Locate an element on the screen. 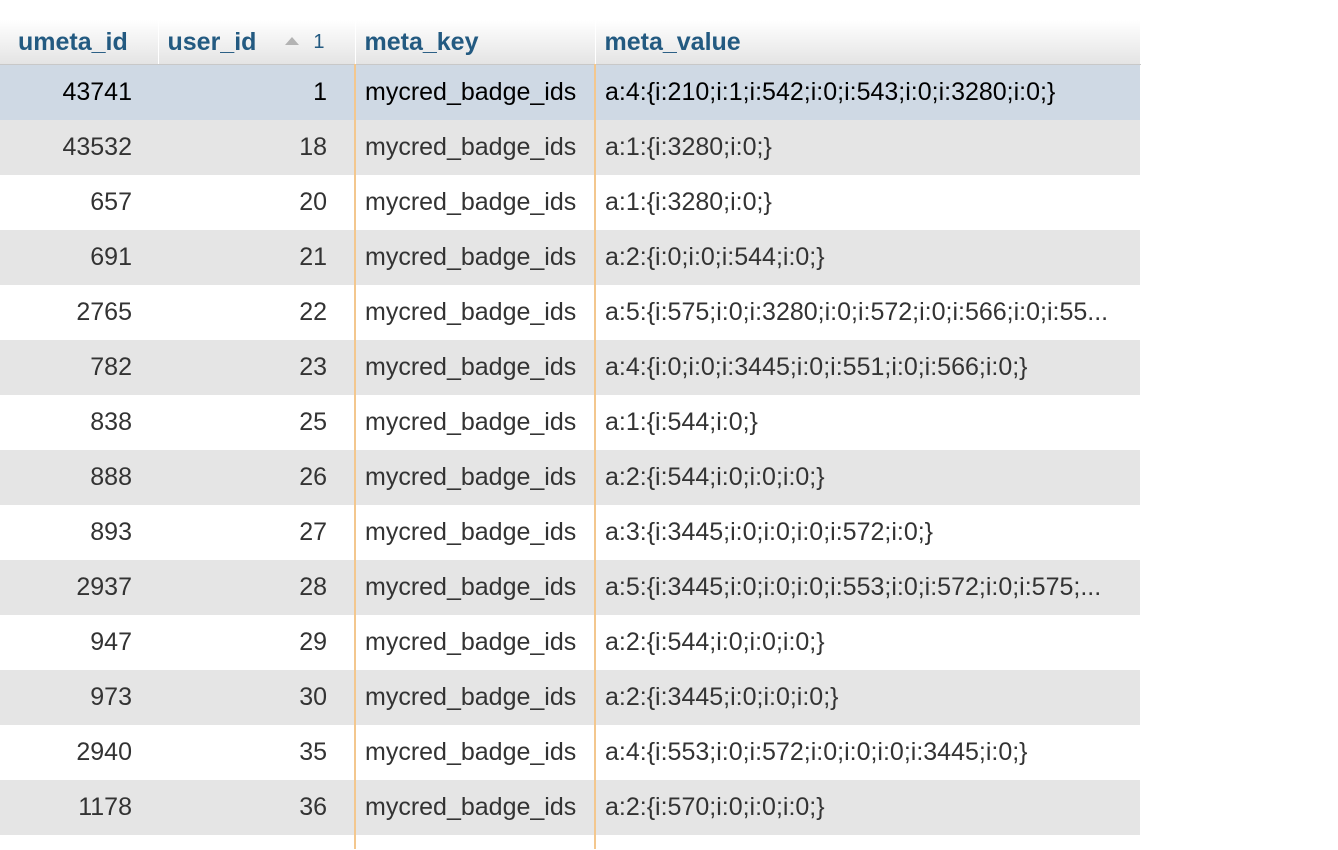  table-row: 838 25 mycred_badge_ids a:1:{i:544;i:0;} is located at coordinates (570, 422).